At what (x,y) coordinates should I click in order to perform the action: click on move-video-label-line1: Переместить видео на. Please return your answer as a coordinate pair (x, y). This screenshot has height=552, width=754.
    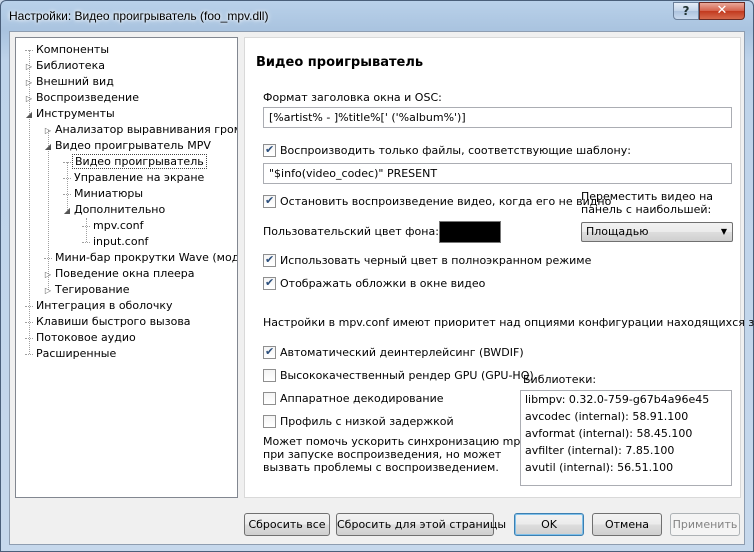
    Looking at the image, I should click on (647, 196).